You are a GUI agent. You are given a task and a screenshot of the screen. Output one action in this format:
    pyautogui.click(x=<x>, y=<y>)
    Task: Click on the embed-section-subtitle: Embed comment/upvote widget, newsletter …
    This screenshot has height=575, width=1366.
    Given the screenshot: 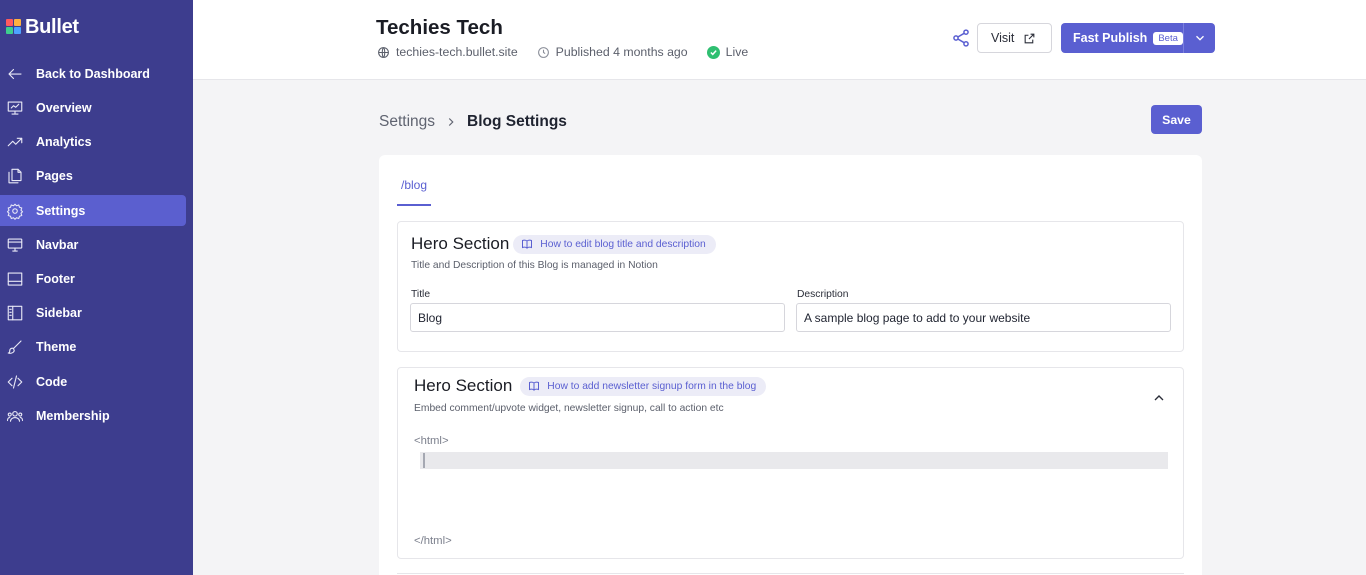 What is the action you would take?
    pyautogui.click(x=569, y=408)
    